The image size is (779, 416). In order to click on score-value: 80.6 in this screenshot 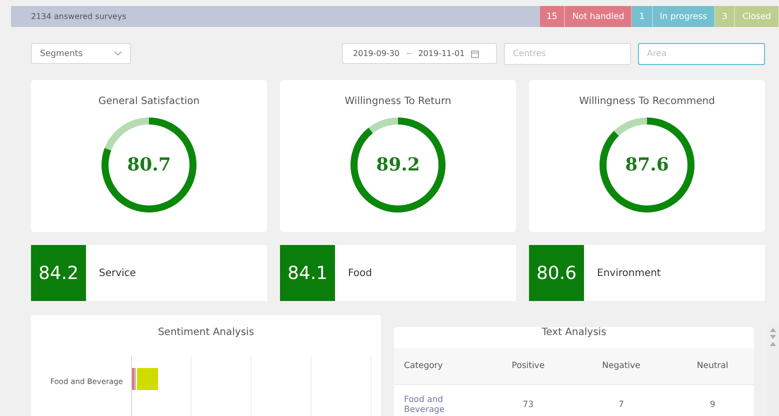, I will do `click(556, 273)`.